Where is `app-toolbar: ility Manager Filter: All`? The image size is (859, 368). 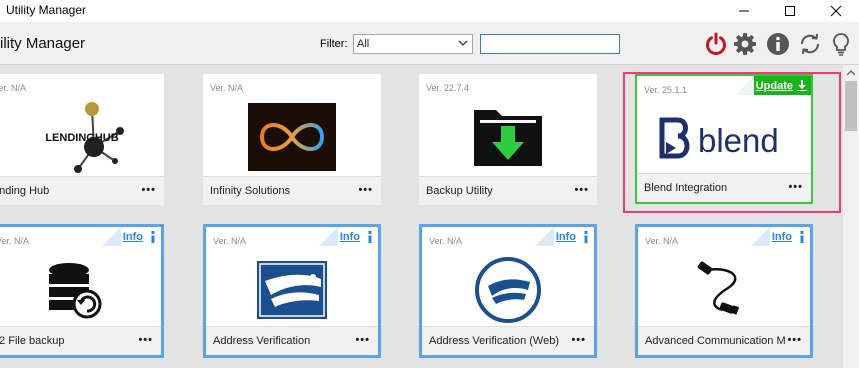
app-toolbar: ility Manager Filter: All is located at coordinates (429, 43).